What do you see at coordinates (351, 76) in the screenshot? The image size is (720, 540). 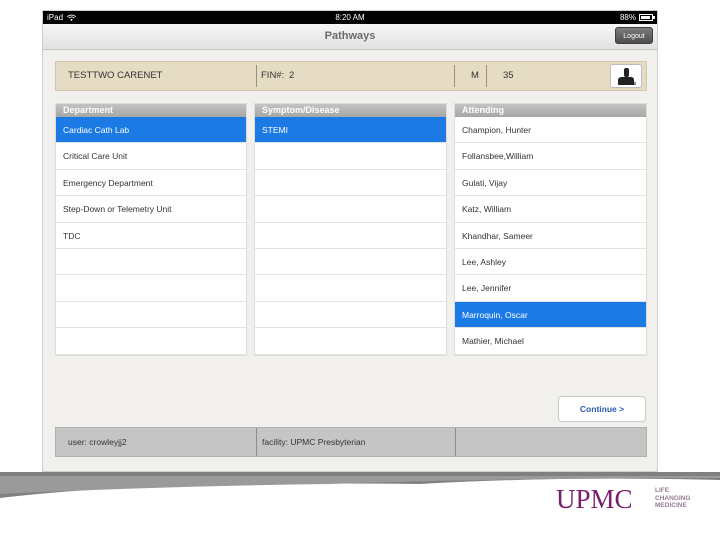 I see `patient-banner: TESTTWO CARENET FIN#: 2 M 35` at bounding box center [351, 76].